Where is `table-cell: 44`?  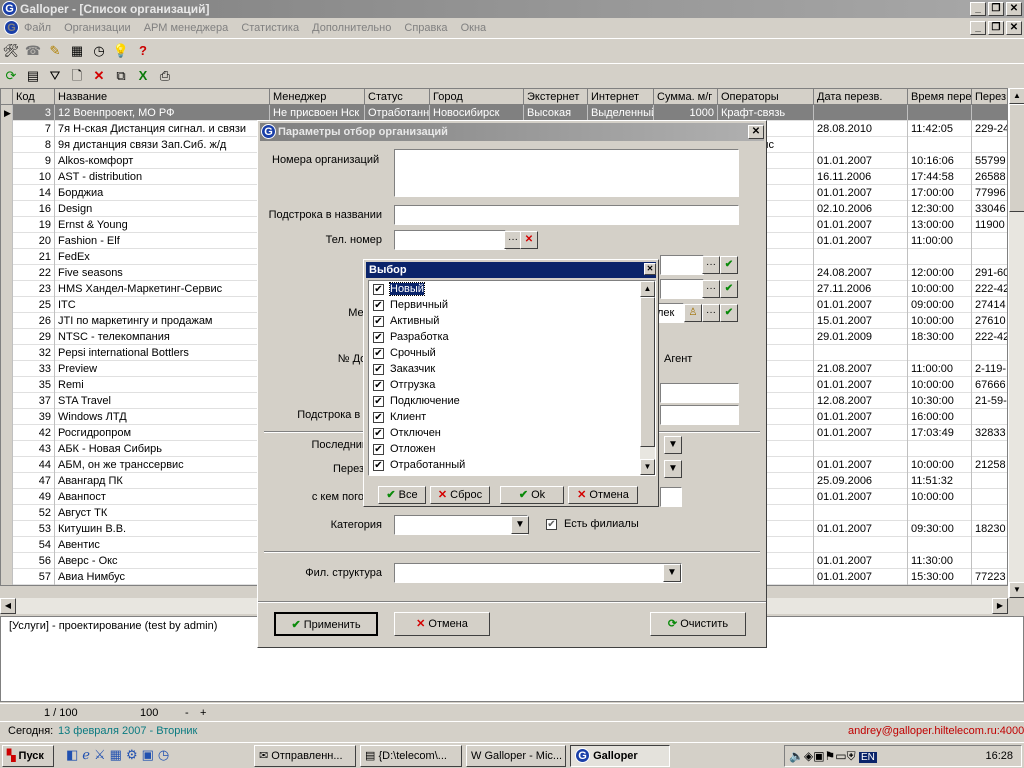
table-cell: 44 is located at coordinates (34, 465).